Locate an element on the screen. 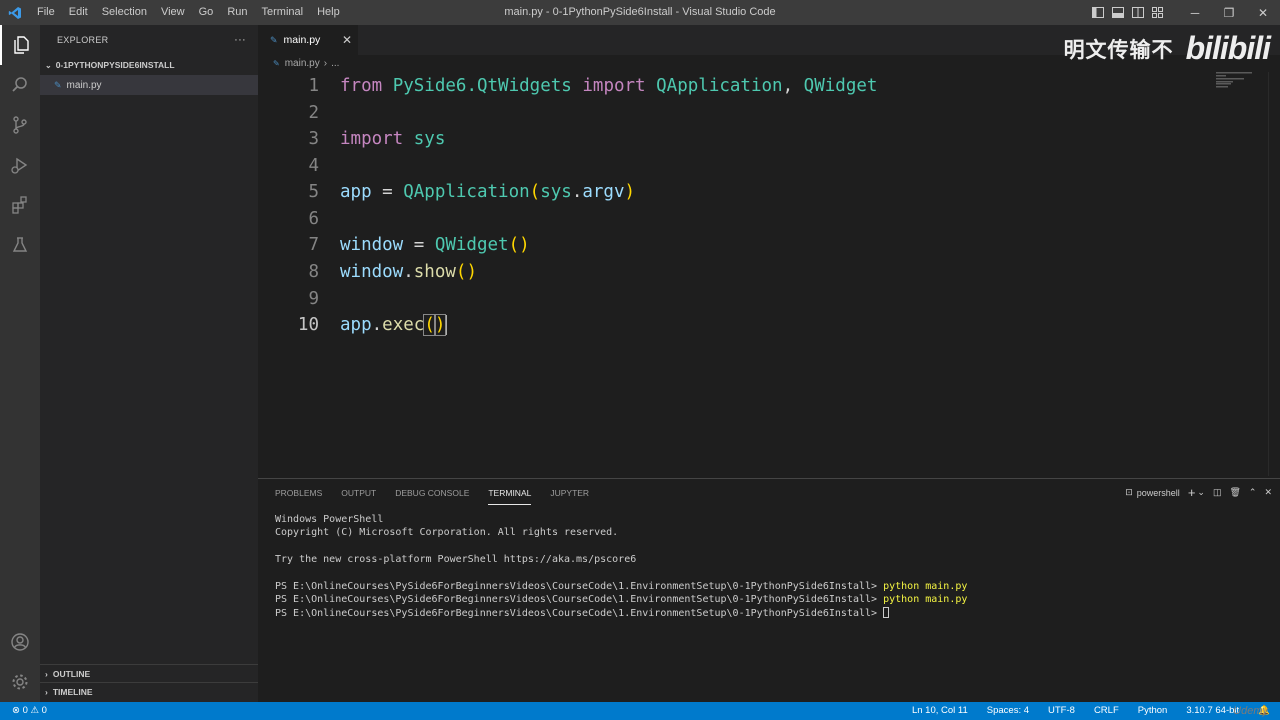 The width and height of the screenshot is (1280, 720). menu-terminal: Terminal is located at coordinates (283, 12).